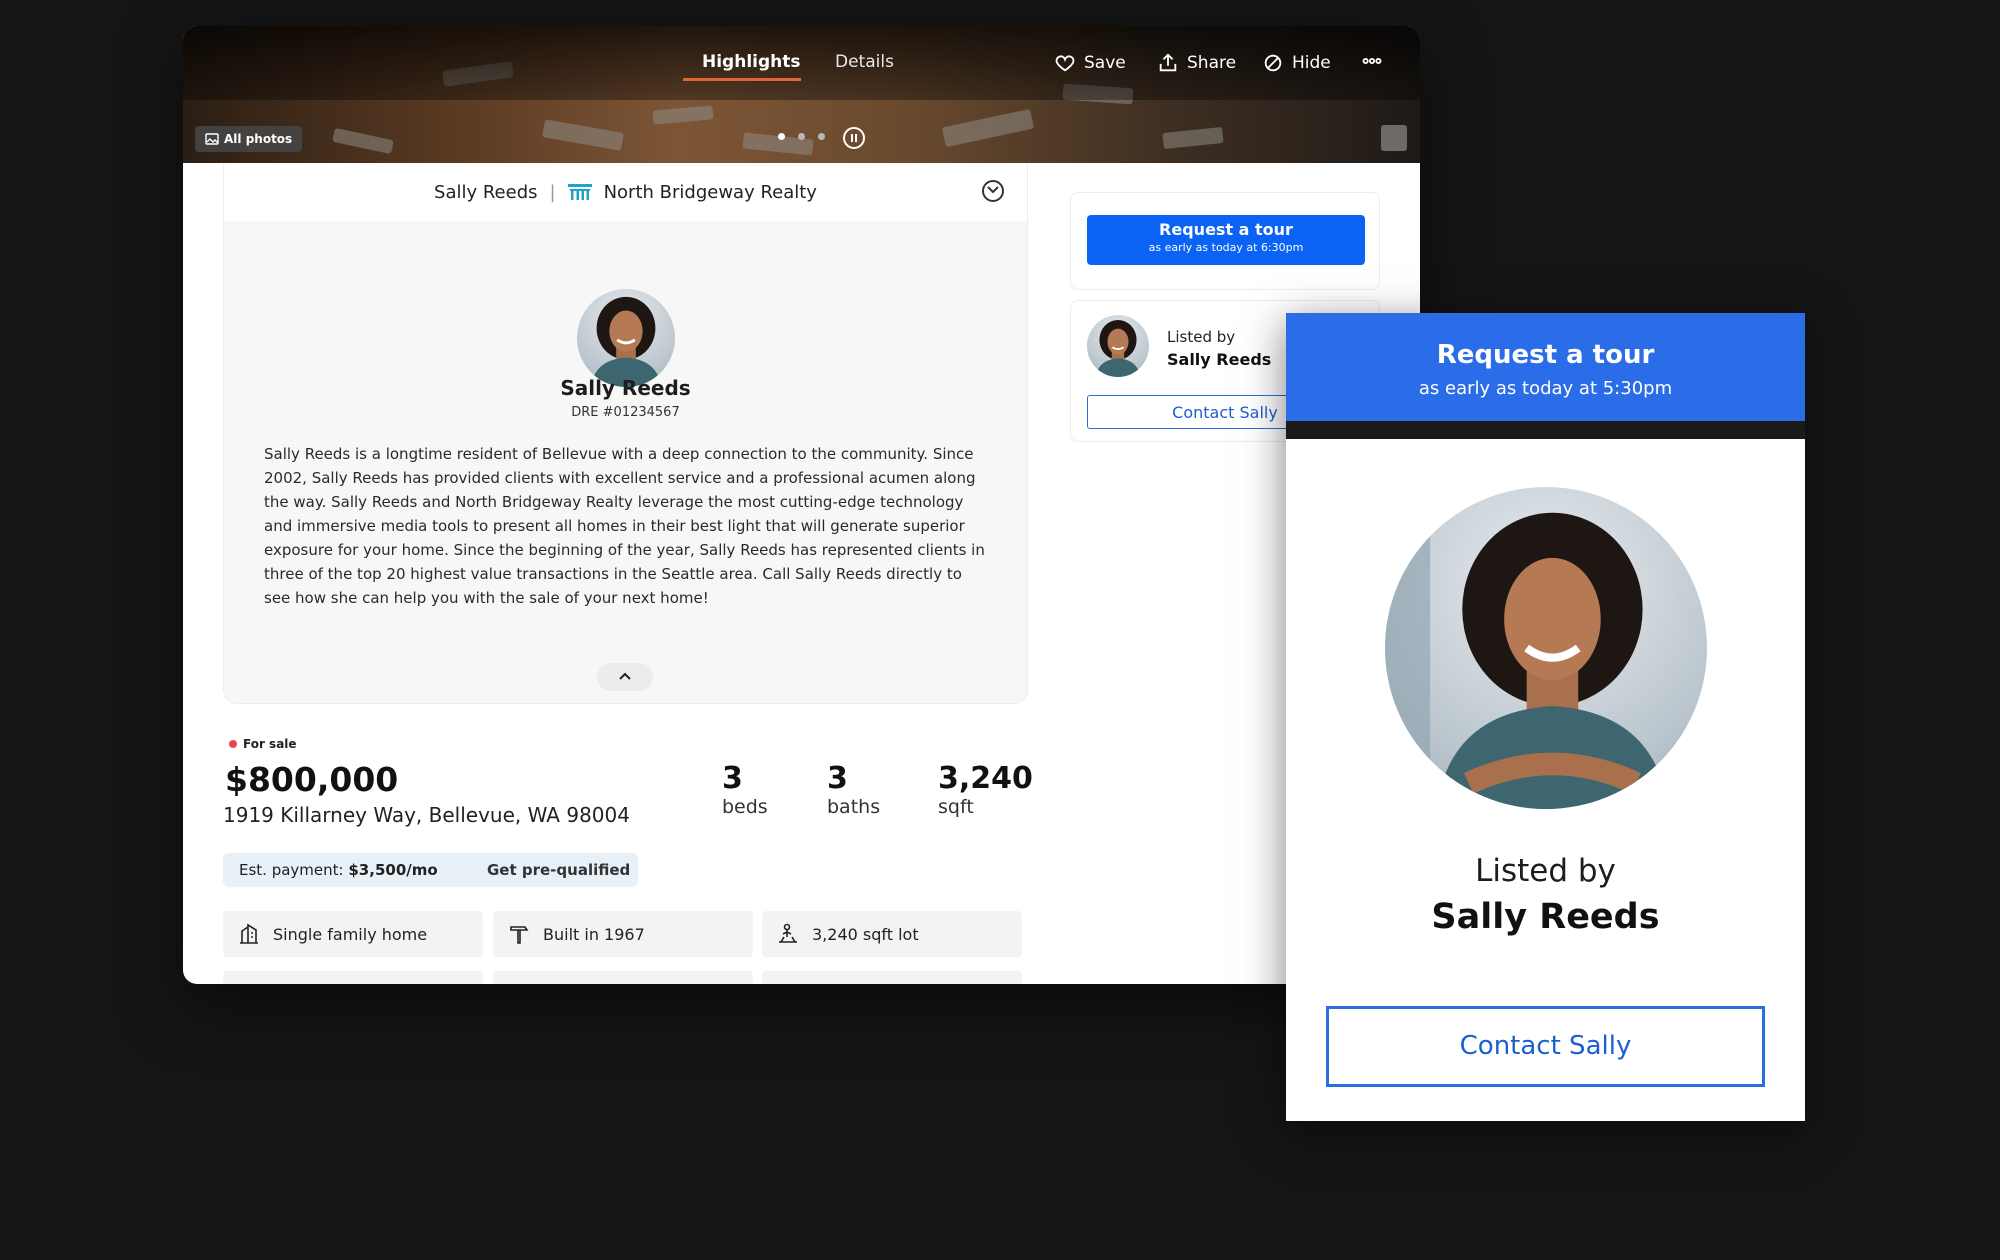 The image size is (2000, 1260). I want to click on listing-address: 1919 Killarney Way, Bellevue, WA 98004, so click(426, 815).